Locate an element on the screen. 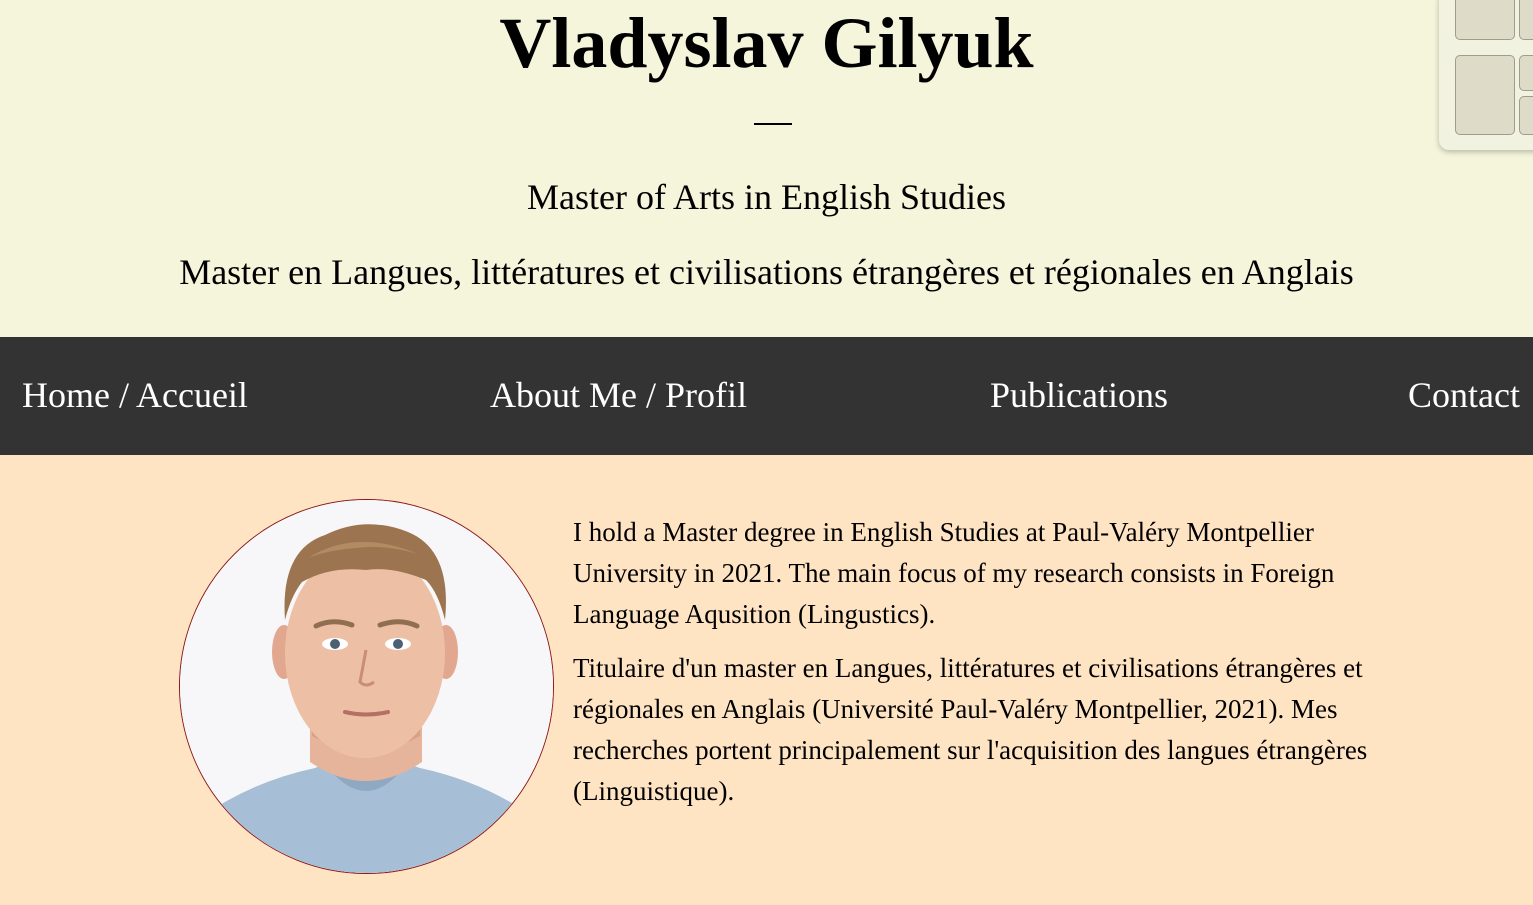 The image size is (1533, 905). title-divider is located at coordinates (773, 124).